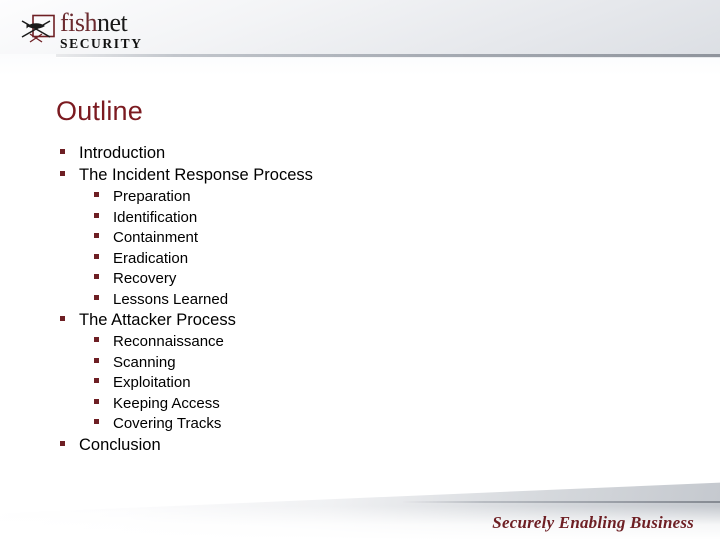  What do you see at coordinates (356, 219) in the screenshot?
I see `list-item: Identification` at bounding box center [356, 219].